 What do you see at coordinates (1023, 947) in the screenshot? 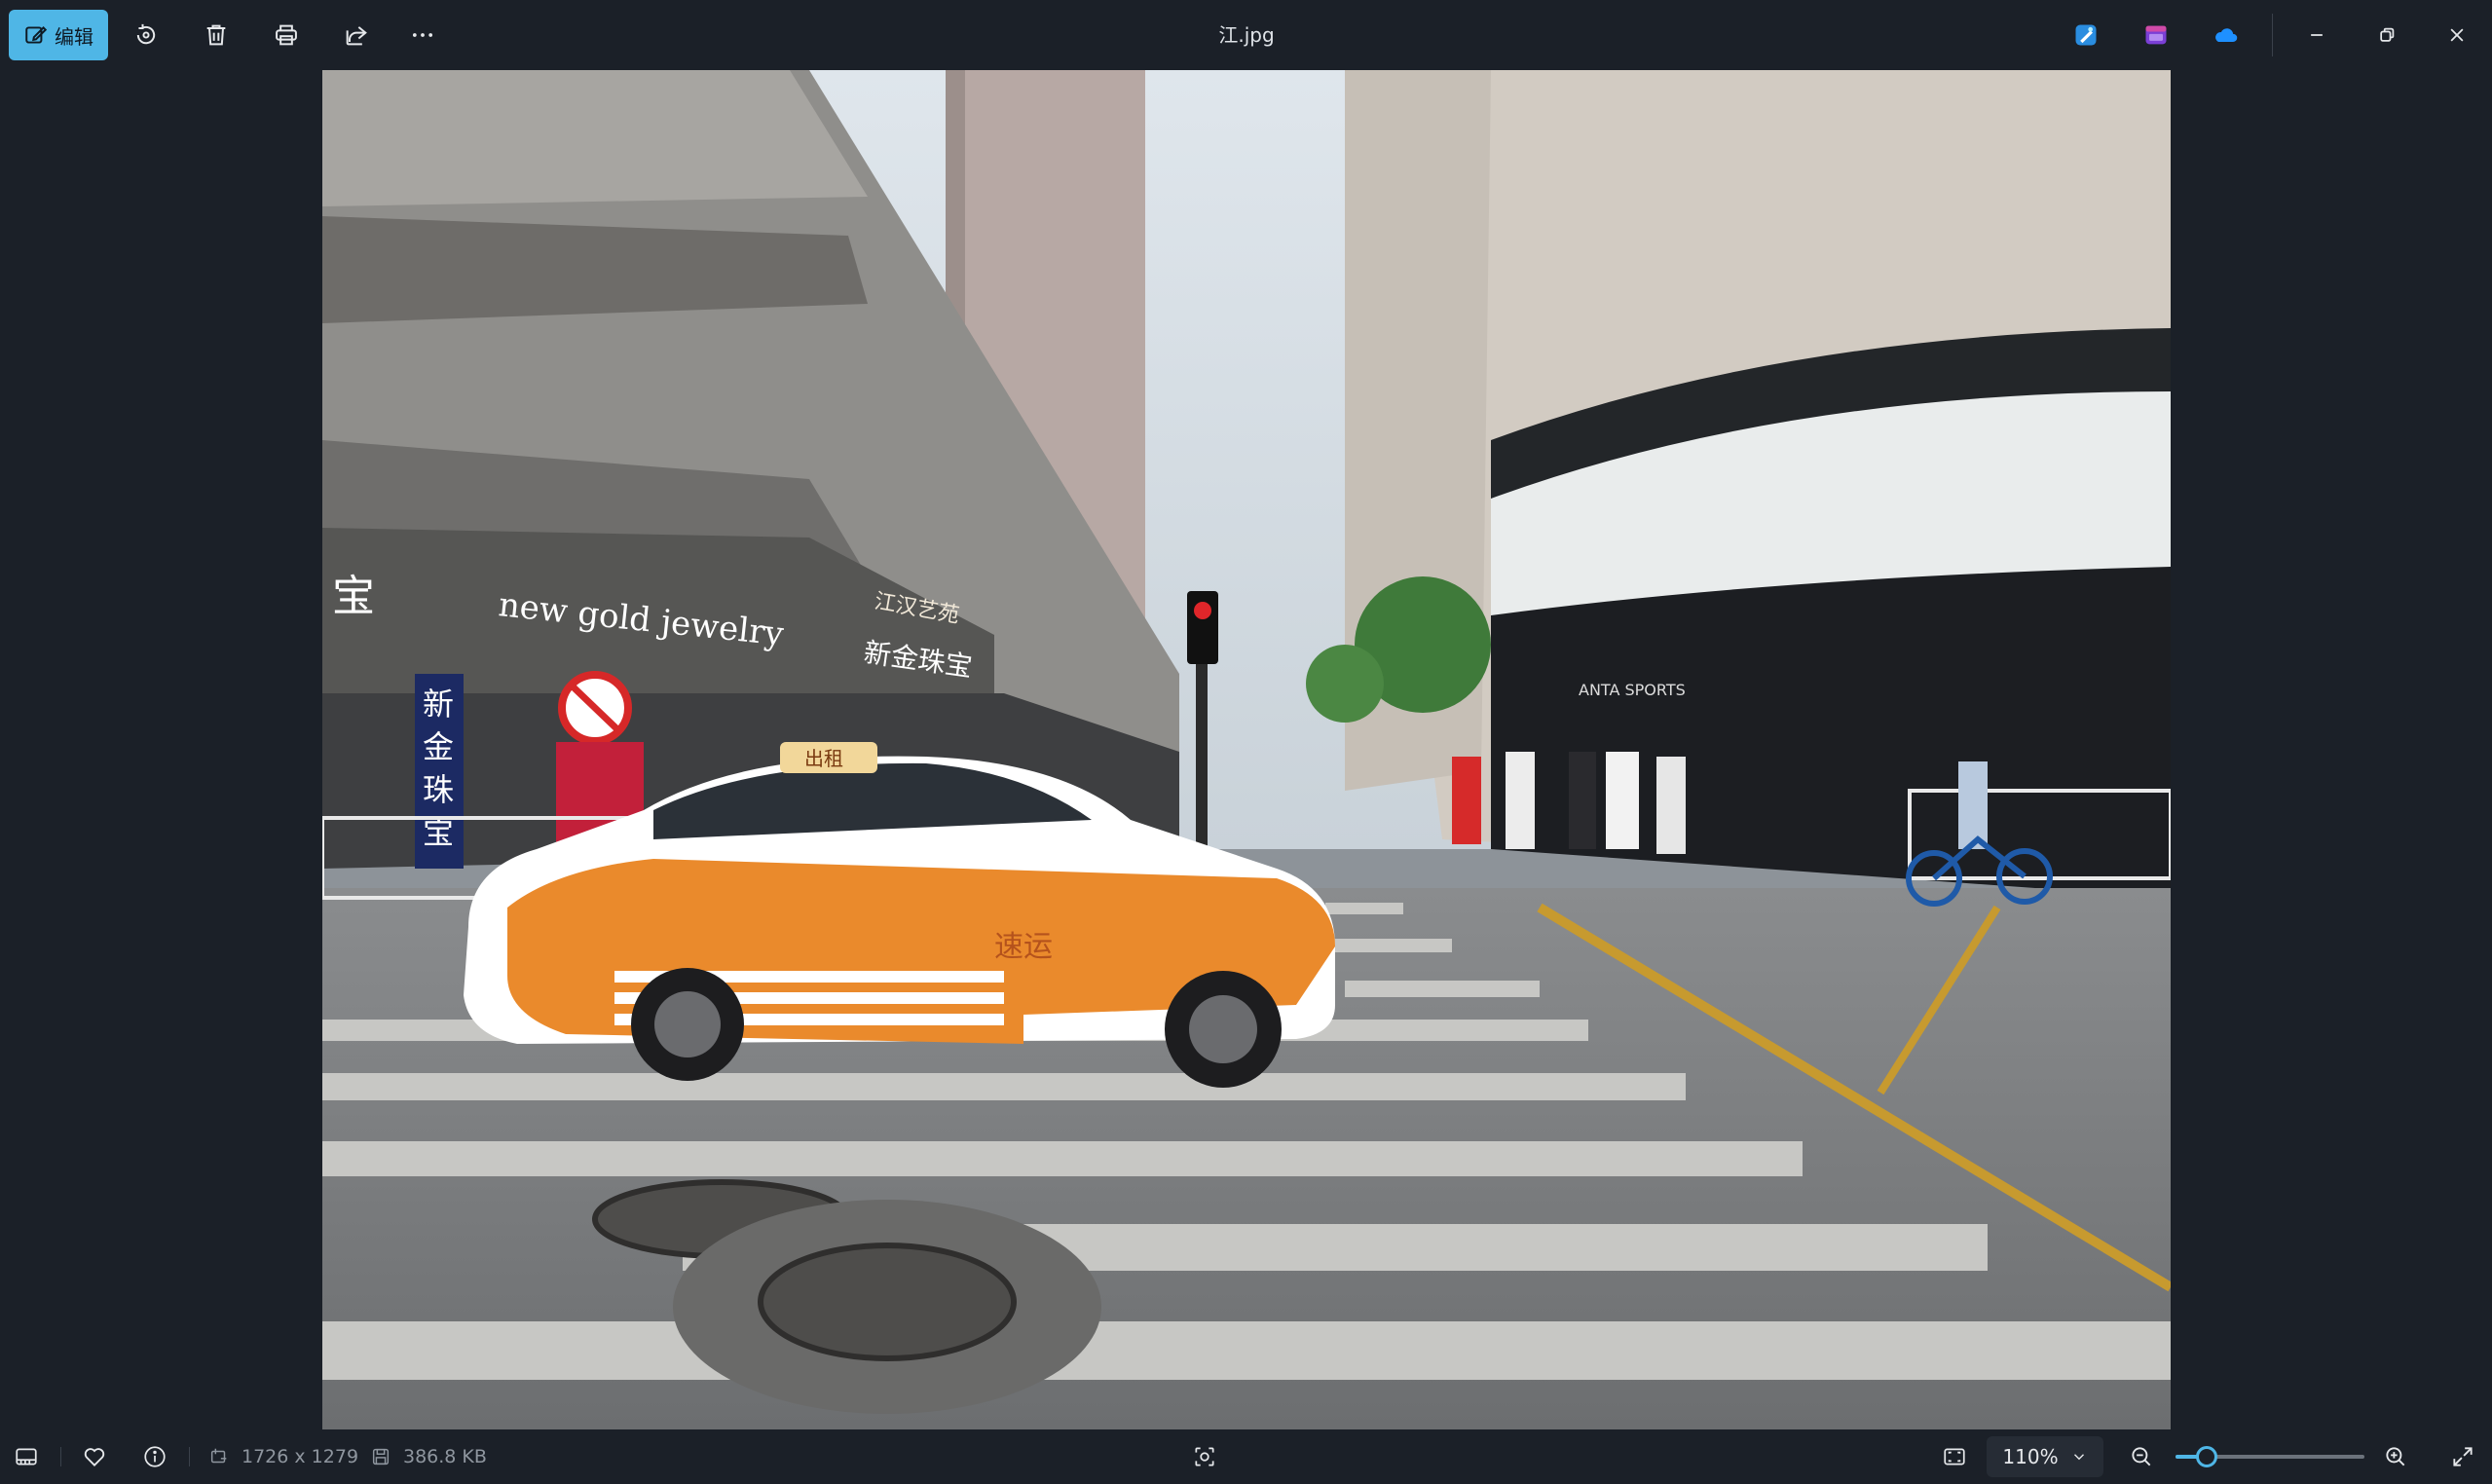
I see `taxi-door-text: 速运` at bounding box center [1023, 947].